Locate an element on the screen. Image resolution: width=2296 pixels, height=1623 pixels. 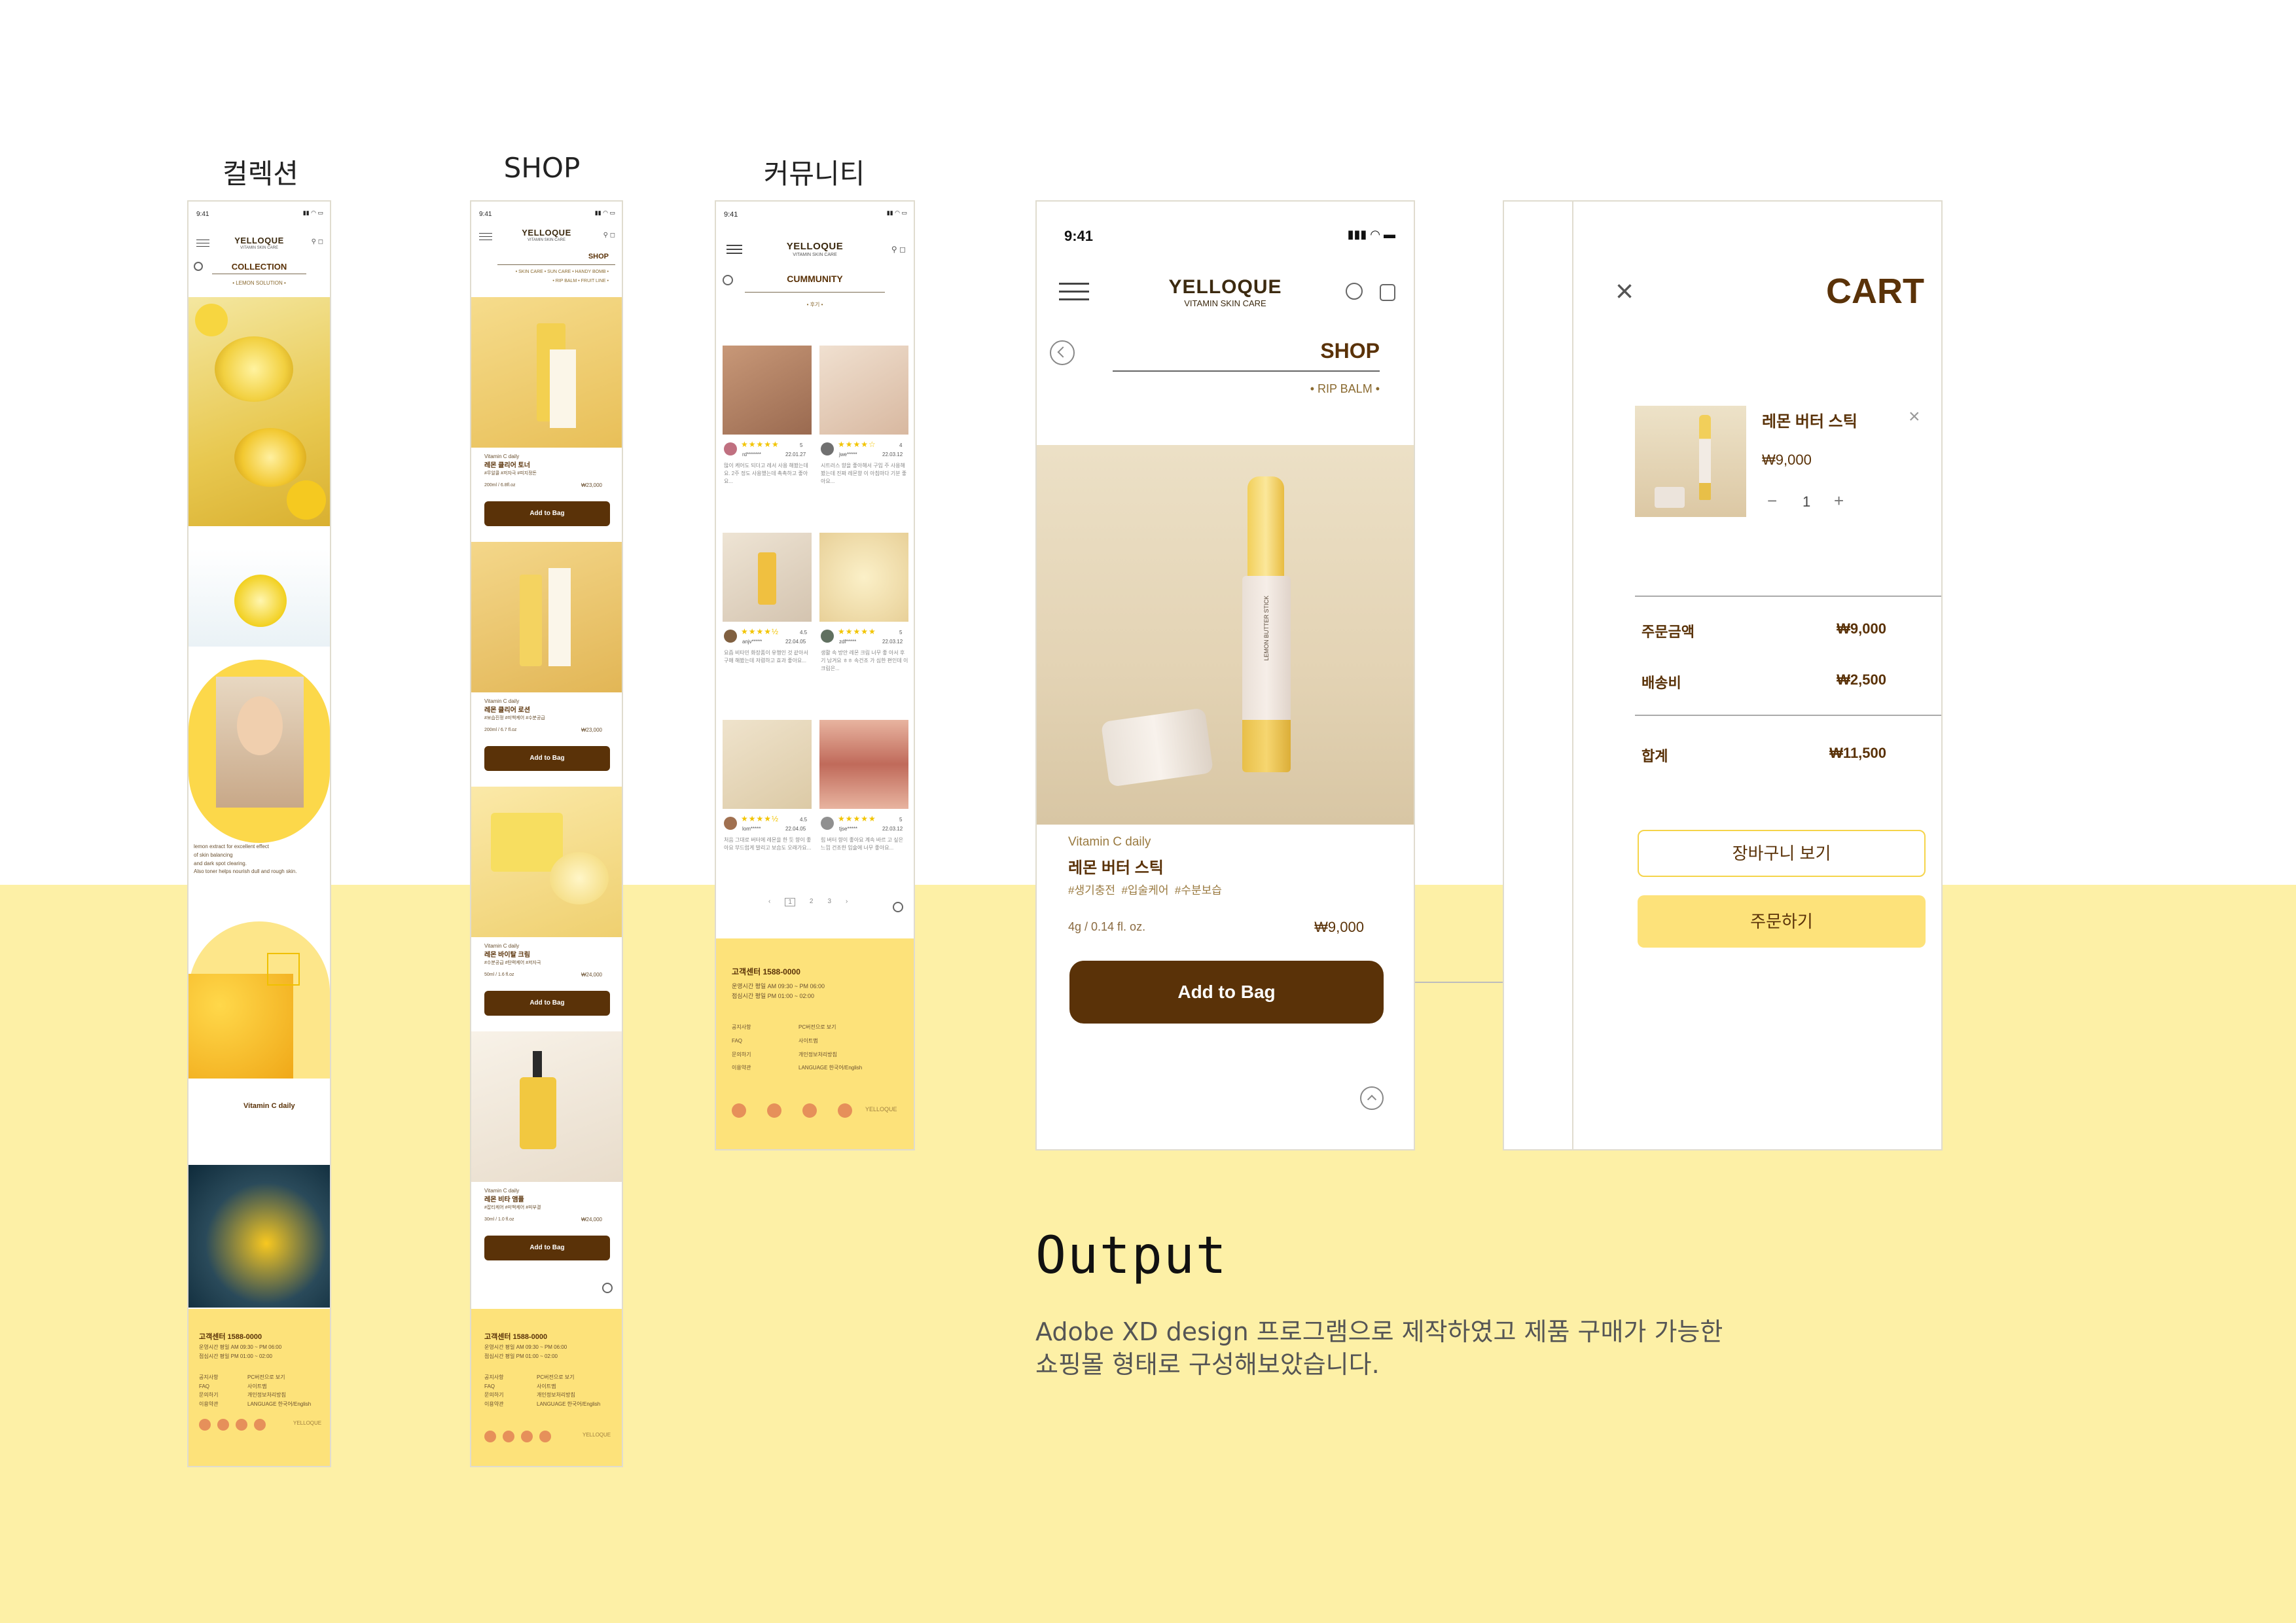
page-3: 3 is located at coordinates (829, 902).